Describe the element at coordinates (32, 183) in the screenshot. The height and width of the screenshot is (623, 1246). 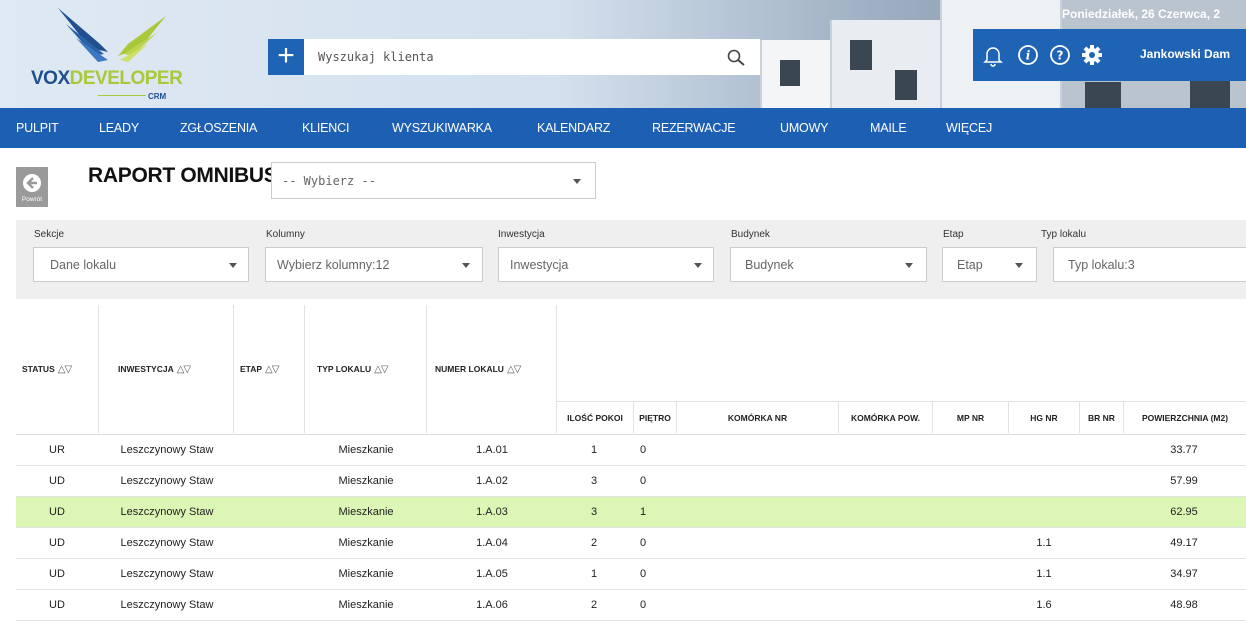
I see `arrow-left-icon` at that location.